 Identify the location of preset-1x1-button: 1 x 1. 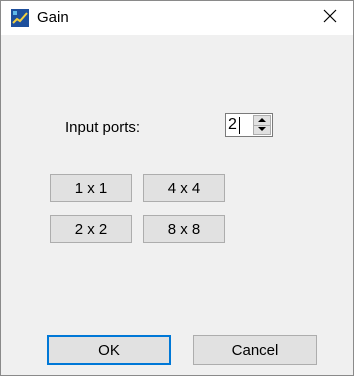
(91, 188).